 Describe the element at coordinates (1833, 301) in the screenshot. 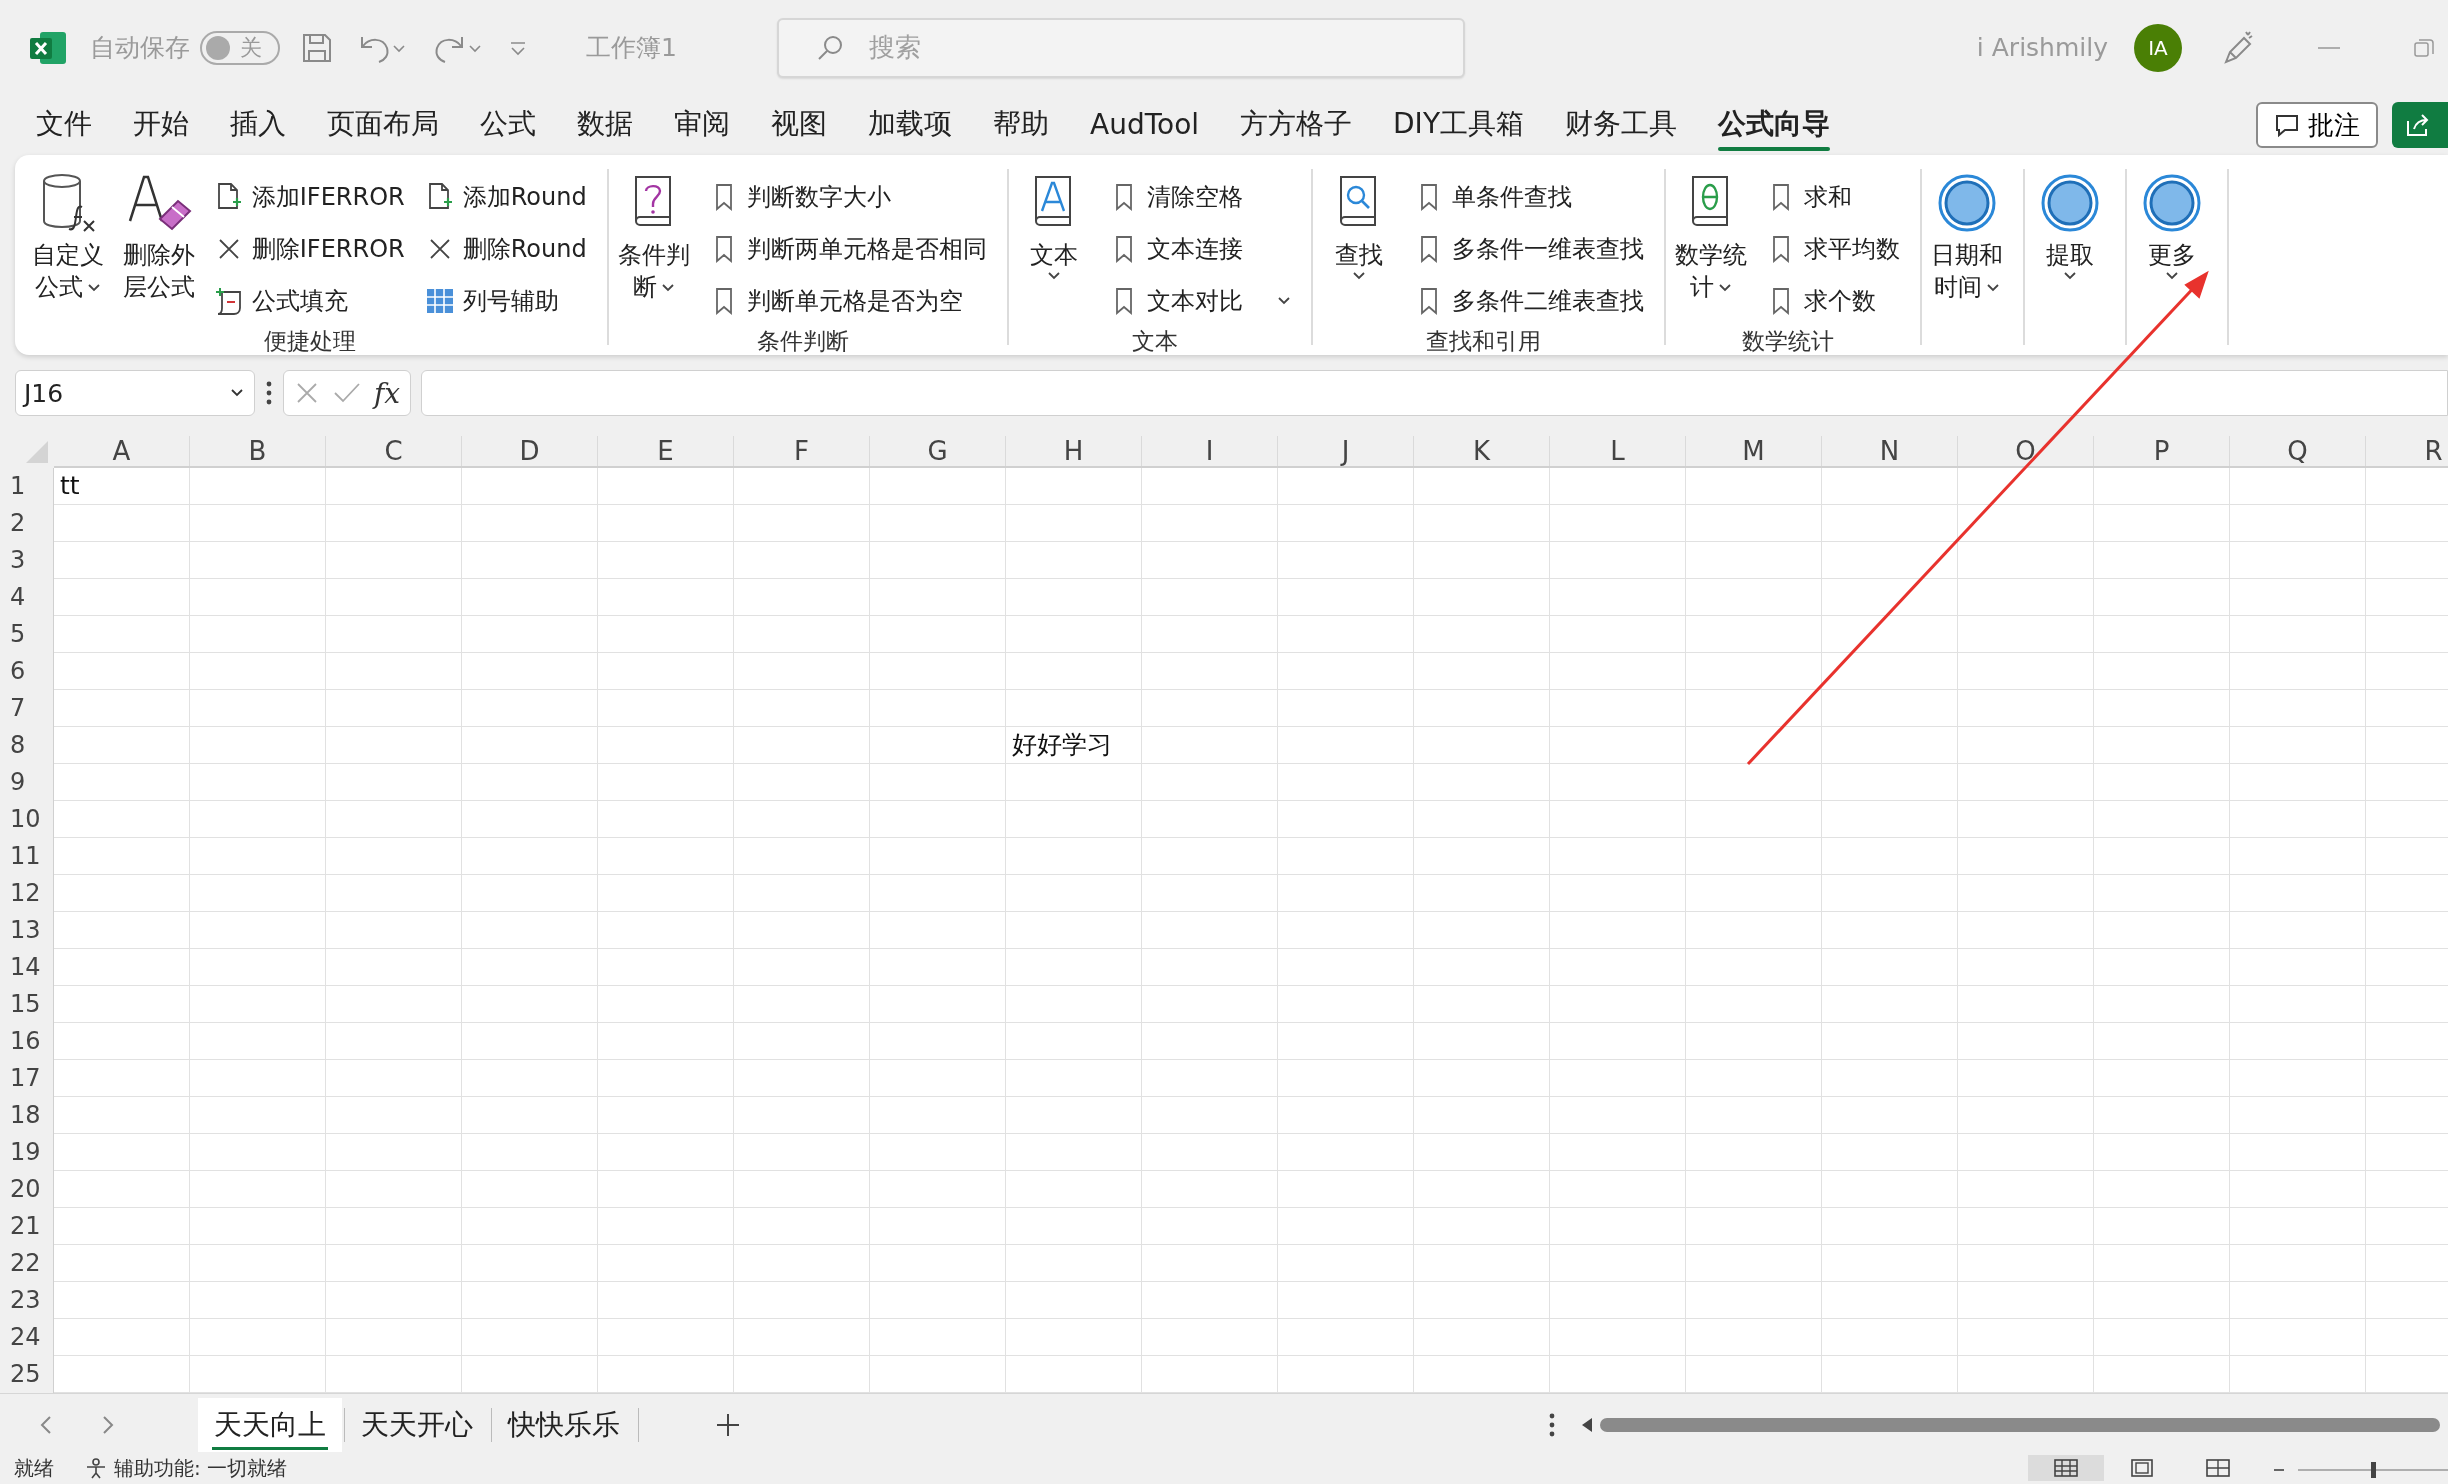

I see `ribbon-button: 求个数` at that location.